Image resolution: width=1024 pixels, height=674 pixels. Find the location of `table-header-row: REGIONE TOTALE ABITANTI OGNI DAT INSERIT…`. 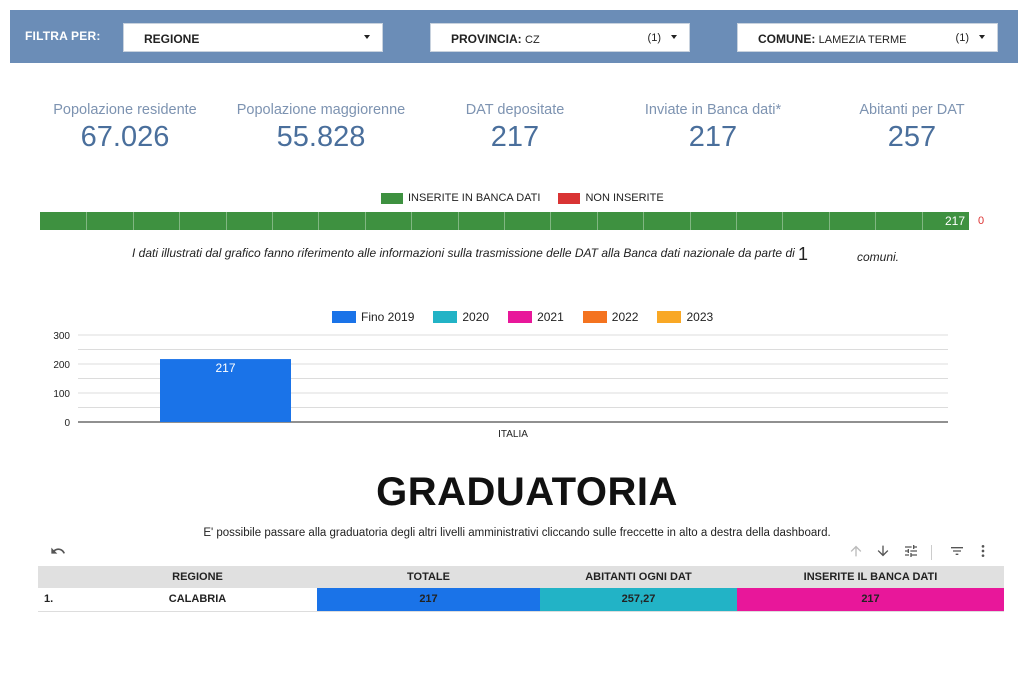

table-header-row: REGIONE TOTALE ABITANTI OGNI DAT INSERIT… is located at coordinates (521, 577).